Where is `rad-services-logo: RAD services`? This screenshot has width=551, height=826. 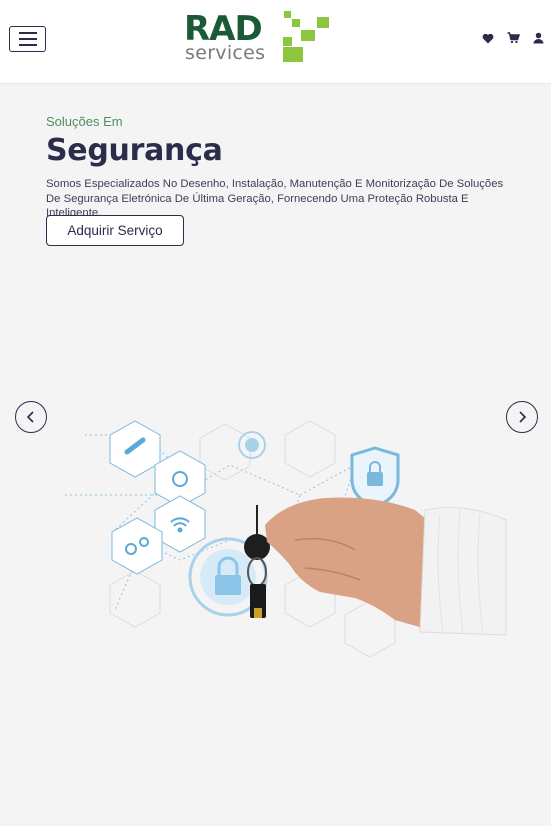 rad-services-logo: RAD services is located at coordinates (259, 38).